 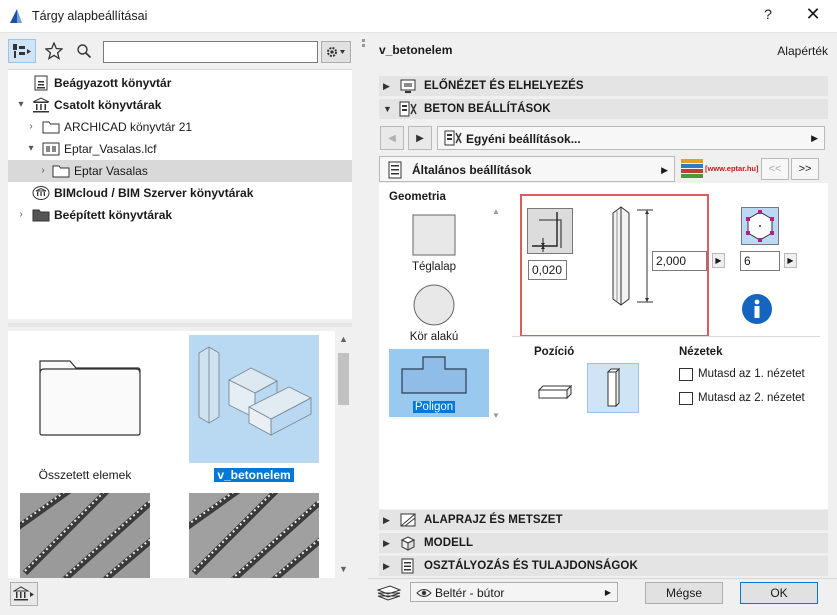 What do you see at coordinates (768, 16) in the screenshot?
I see `help-button: ?` at bounding box center [768, 16].